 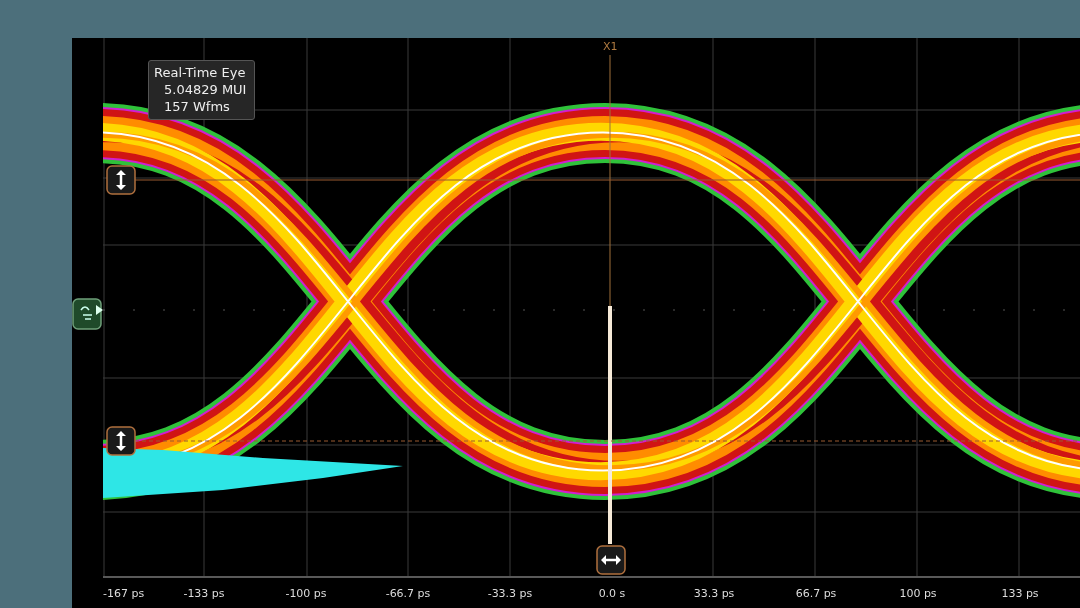 What do you see at coordinates (197, 106) in the screenshot?
I see `readout-value: 157 Wfms` at bounding box center [197, 106].